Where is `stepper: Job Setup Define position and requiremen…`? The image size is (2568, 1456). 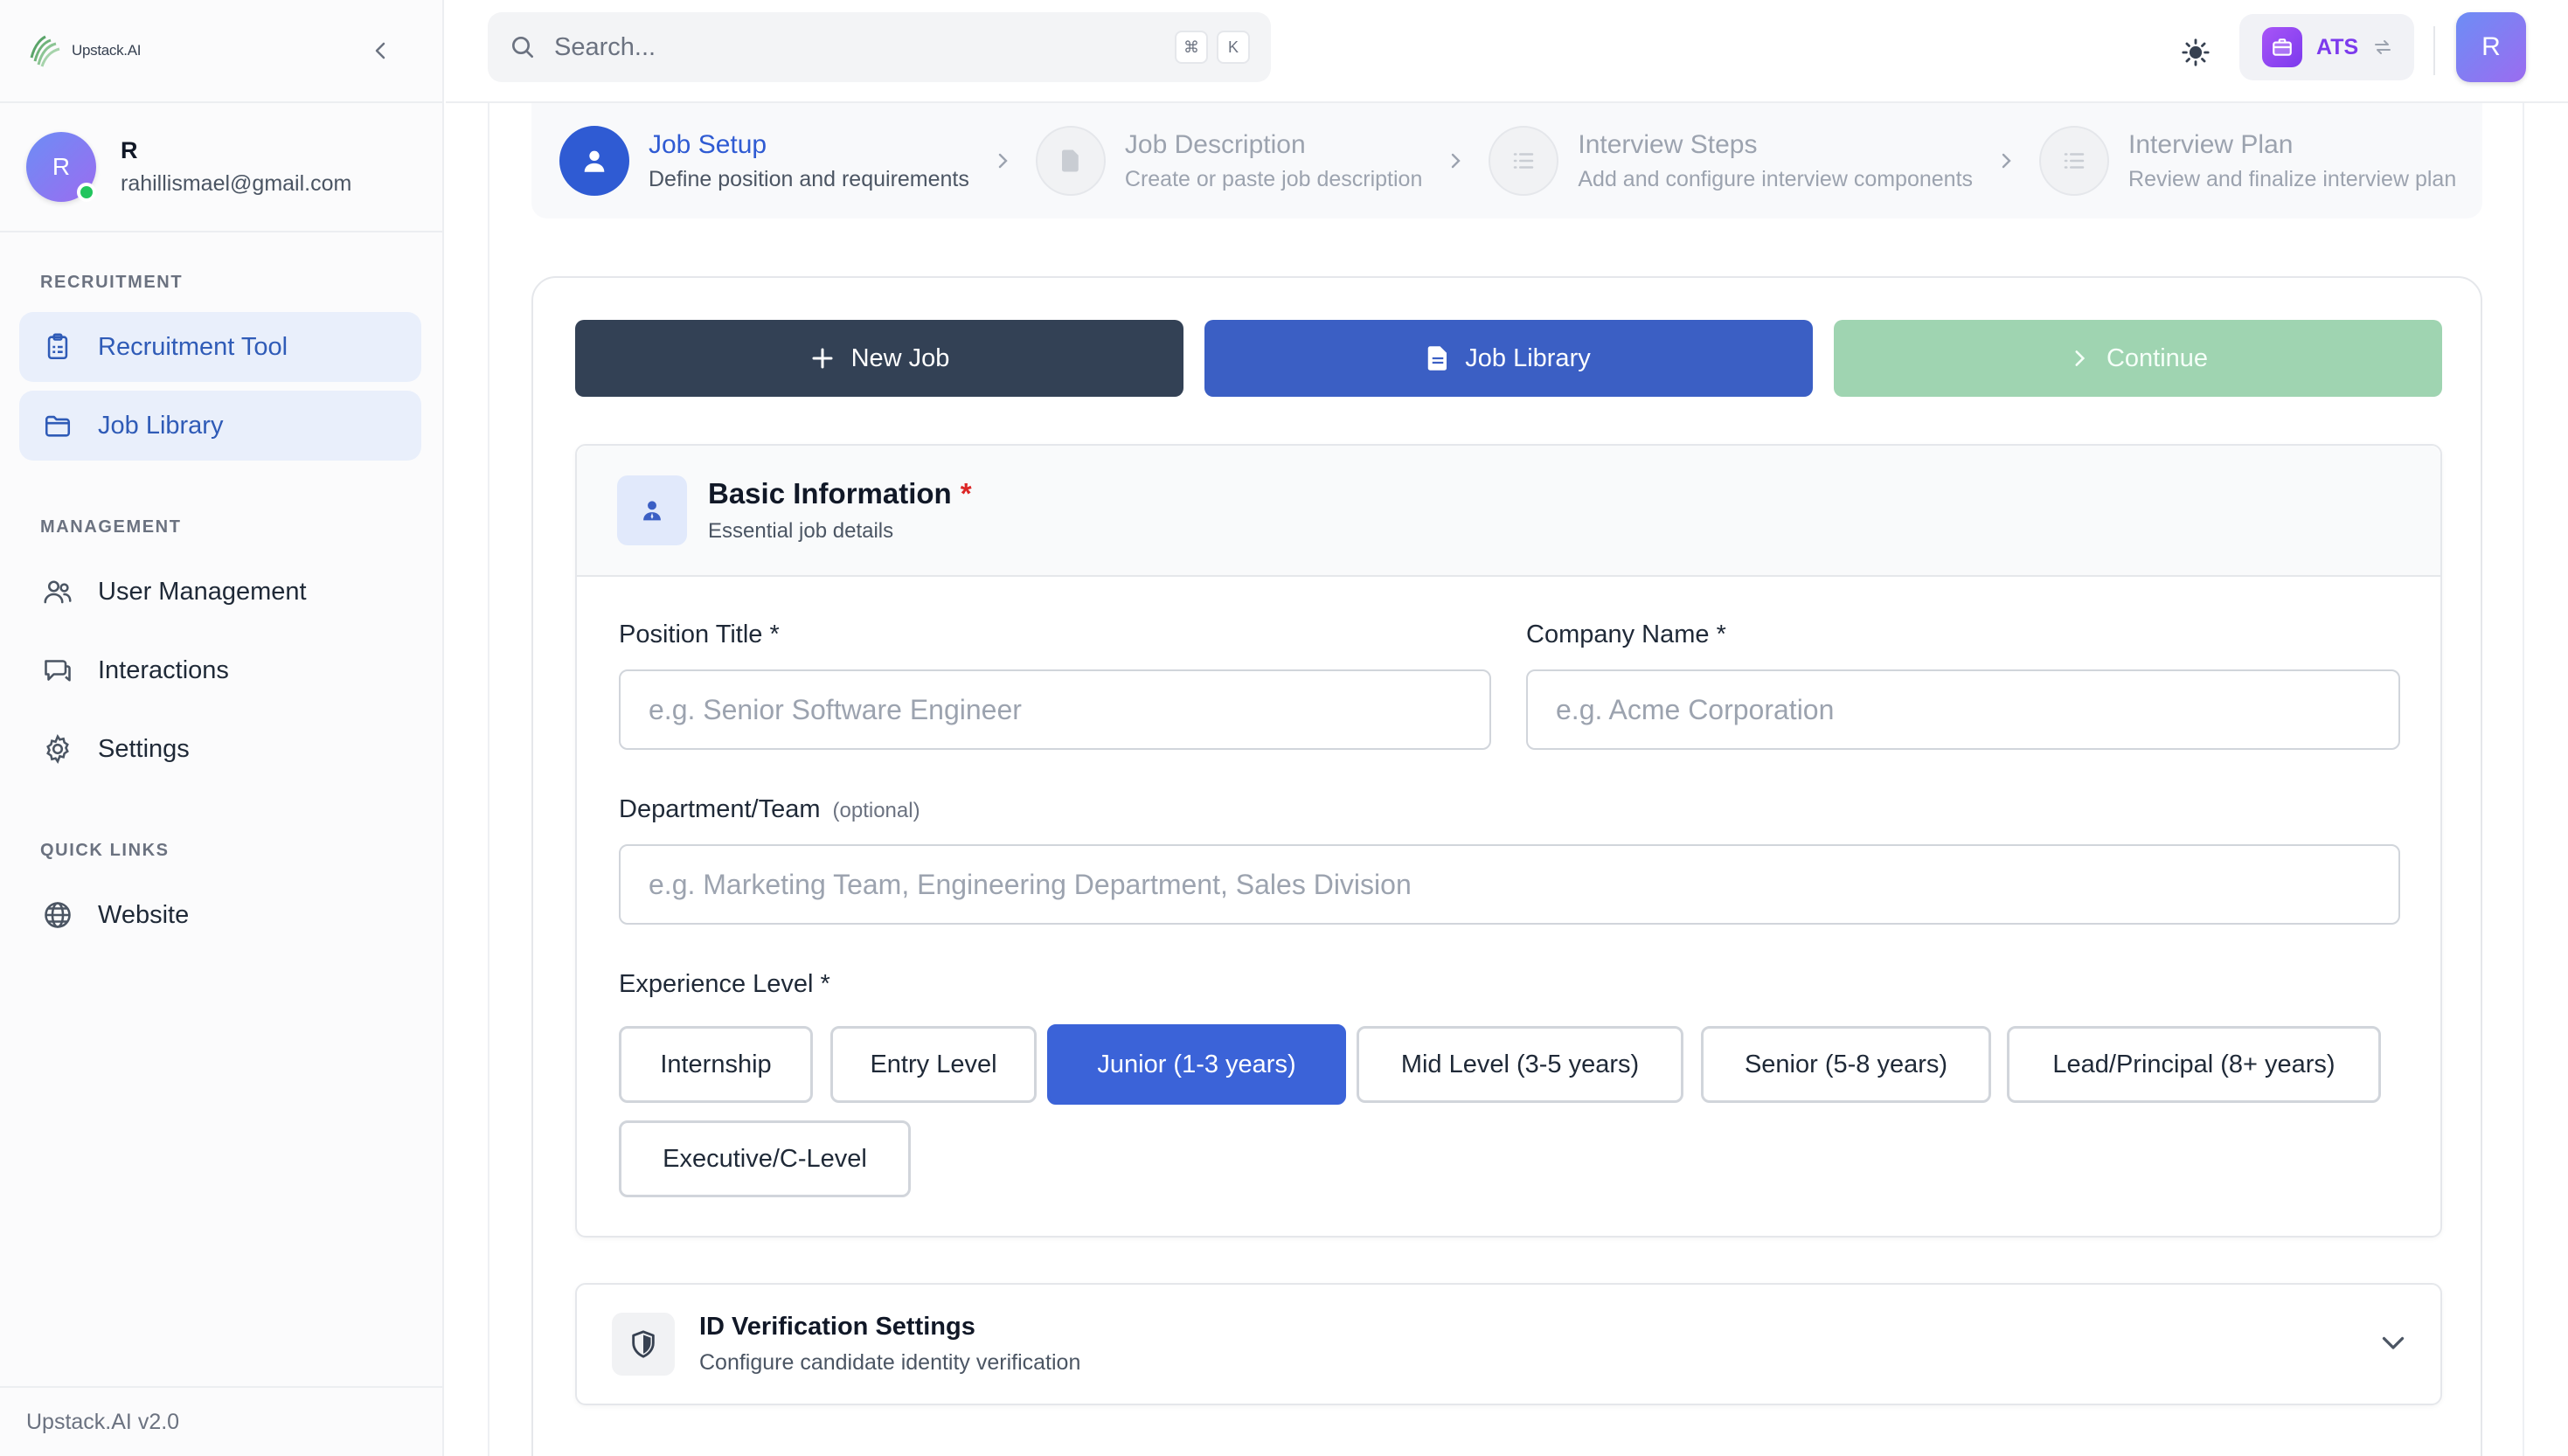
stepper: Job Setup Define position and requiremen… is located at coordinates (1506, 160).